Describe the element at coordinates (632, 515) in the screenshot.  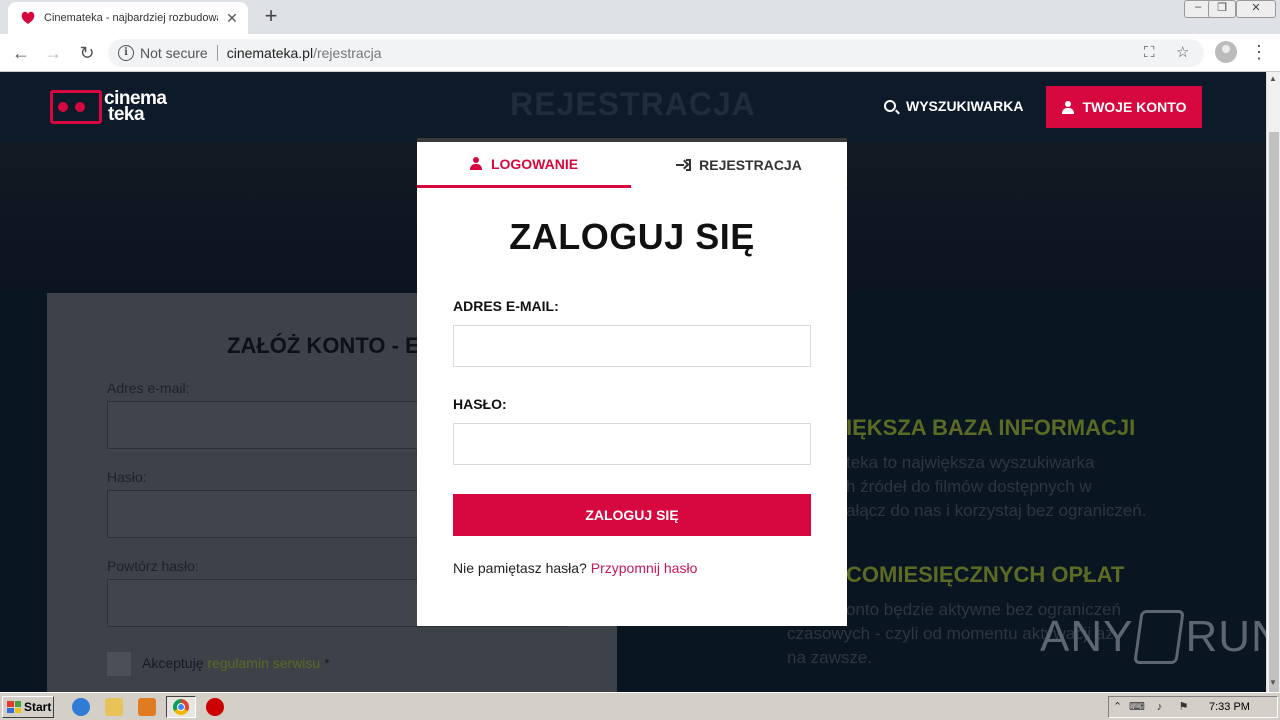
I see `login-submit-button: ZALOGUJ SIĘ` at that location.